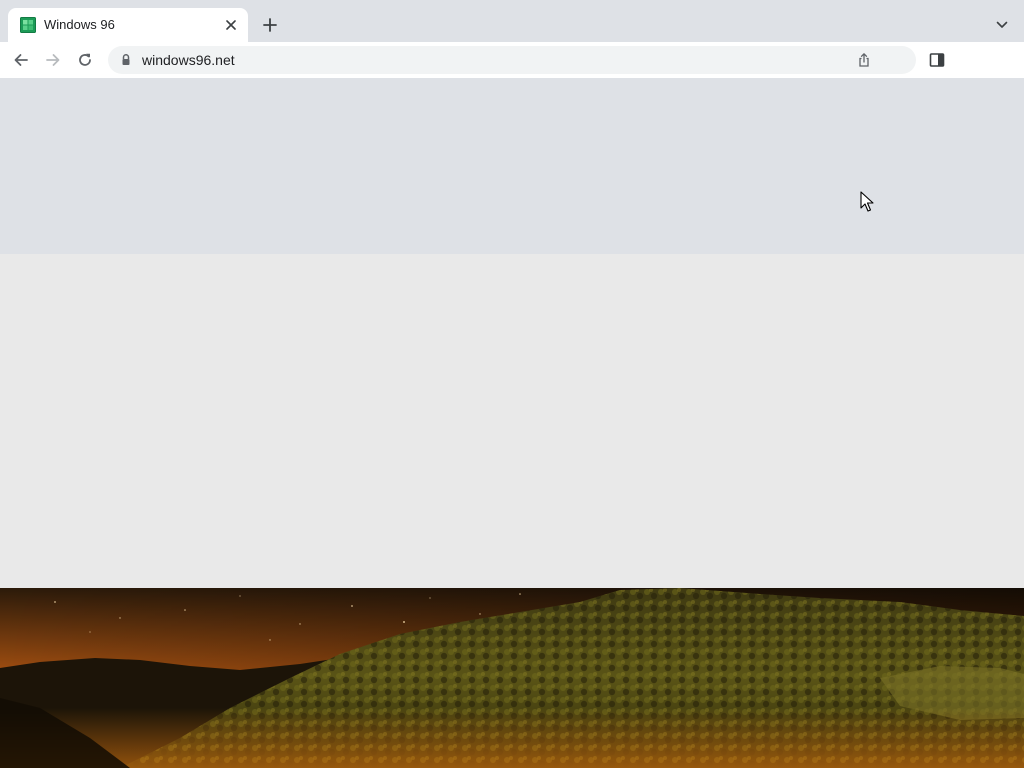 This screenshot has height=768, width=1024. Describe the element at coordinates (937, 60) in the screenshot. I see `side-panel-icon` at that location.